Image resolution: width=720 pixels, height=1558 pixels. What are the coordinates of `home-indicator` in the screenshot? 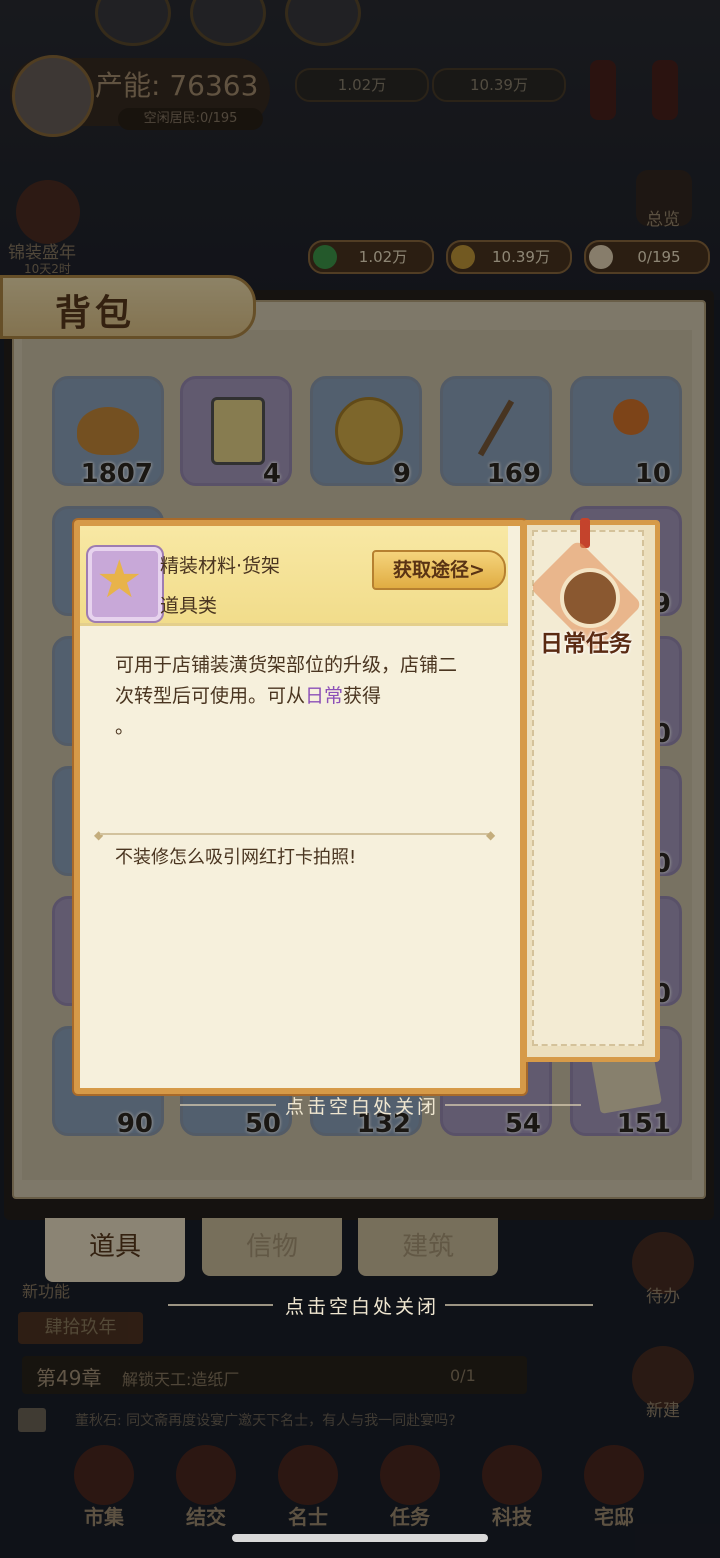 It's located at (360, 1538).